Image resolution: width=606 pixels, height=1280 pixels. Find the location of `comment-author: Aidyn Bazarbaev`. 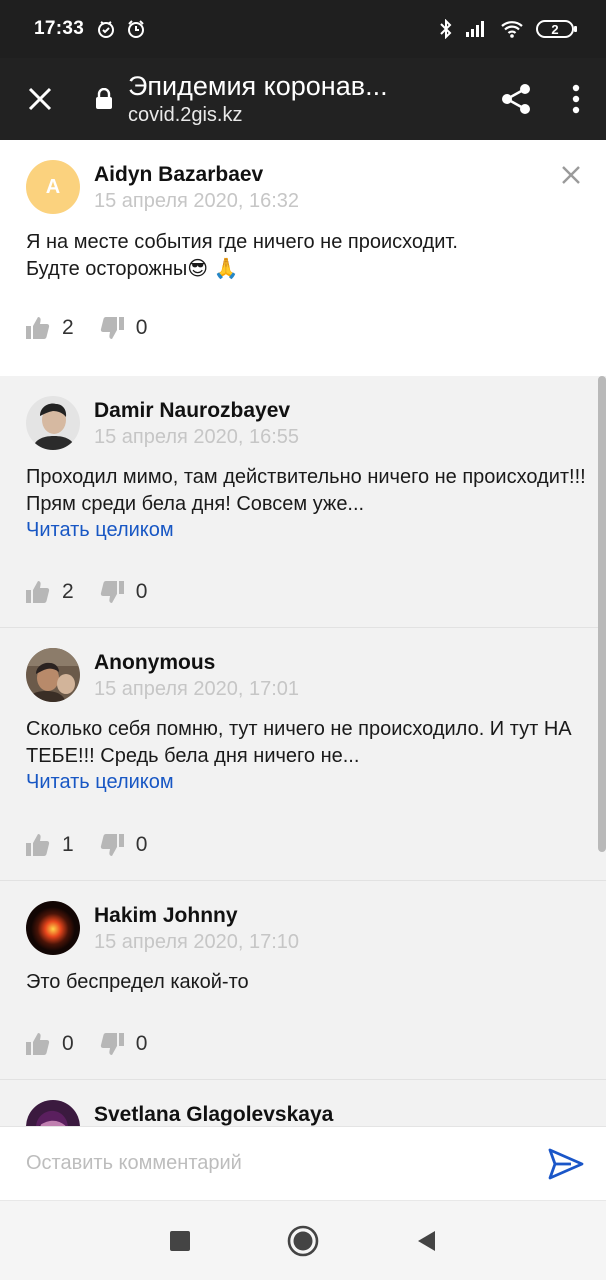

comment-author: Aidyn Bazarbaev is located at coordinates (179, 174).